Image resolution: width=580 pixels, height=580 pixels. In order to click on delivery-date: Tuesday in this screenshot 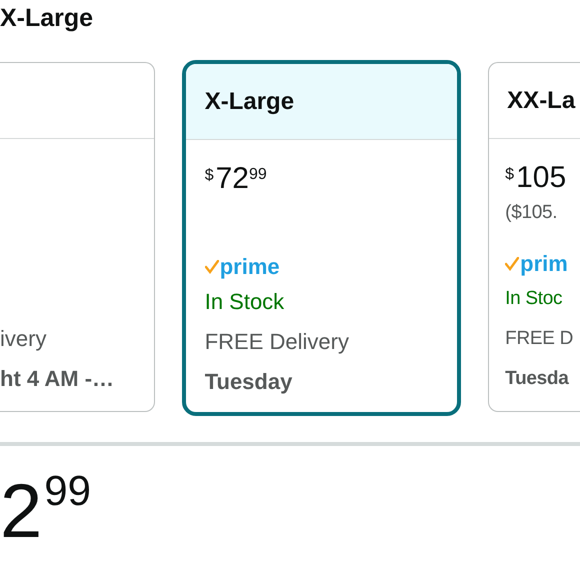, I will do `click(249, 382)`.